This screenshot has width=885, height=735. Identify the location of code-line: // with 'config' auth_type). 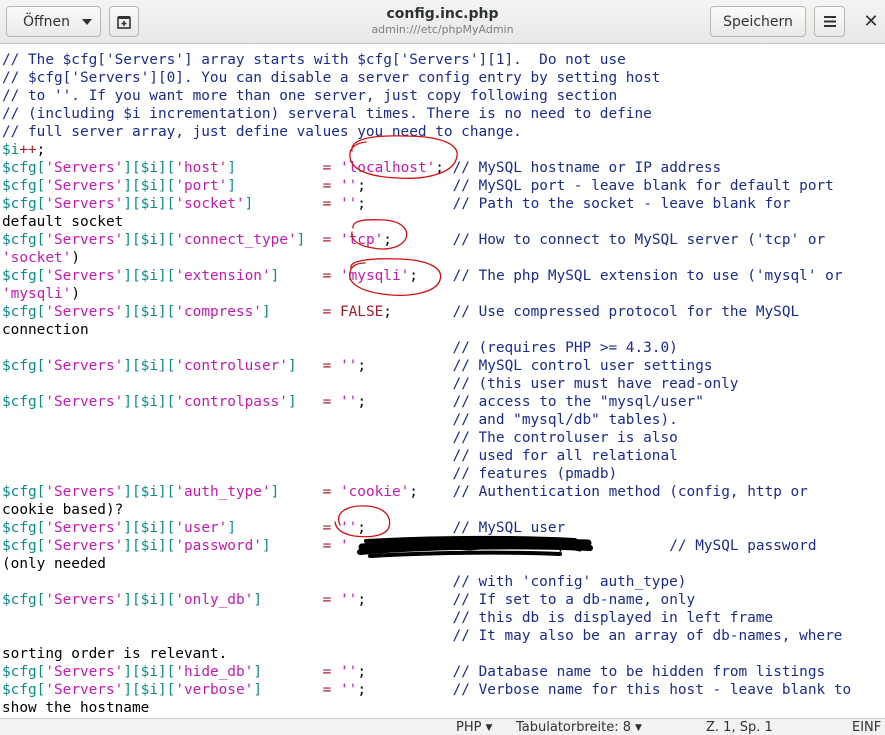
(426, 582).